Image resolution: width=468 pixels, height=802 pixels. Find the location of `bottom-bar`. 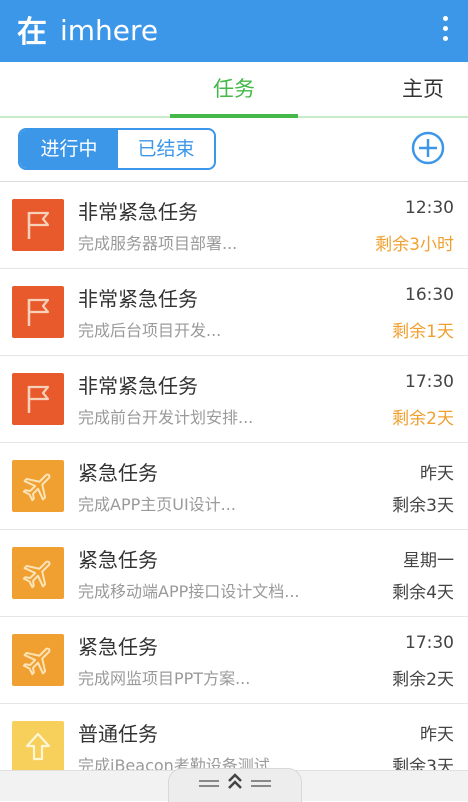

bottom-bar is located at coordinates (234, 785).